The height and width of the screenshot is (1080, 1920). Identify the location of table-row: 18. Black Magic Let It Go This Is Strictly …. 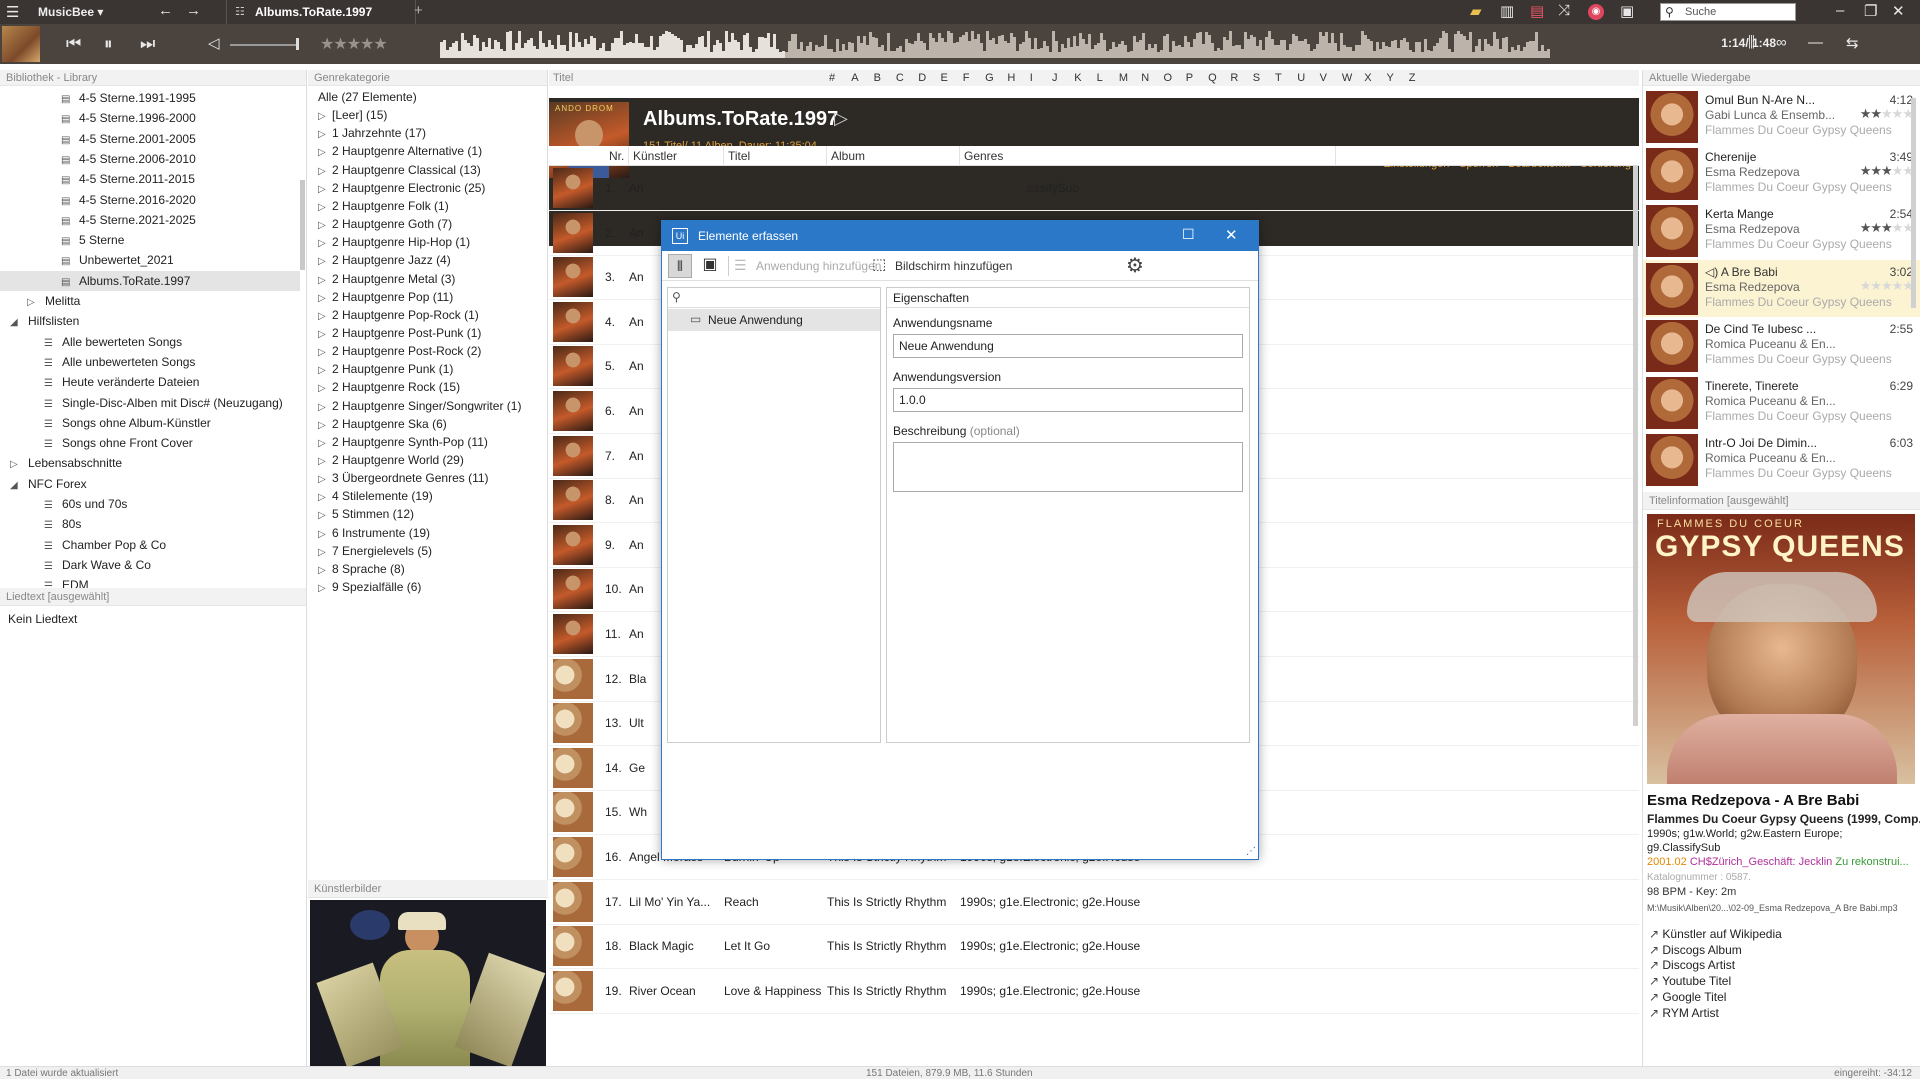
(1094, 947).